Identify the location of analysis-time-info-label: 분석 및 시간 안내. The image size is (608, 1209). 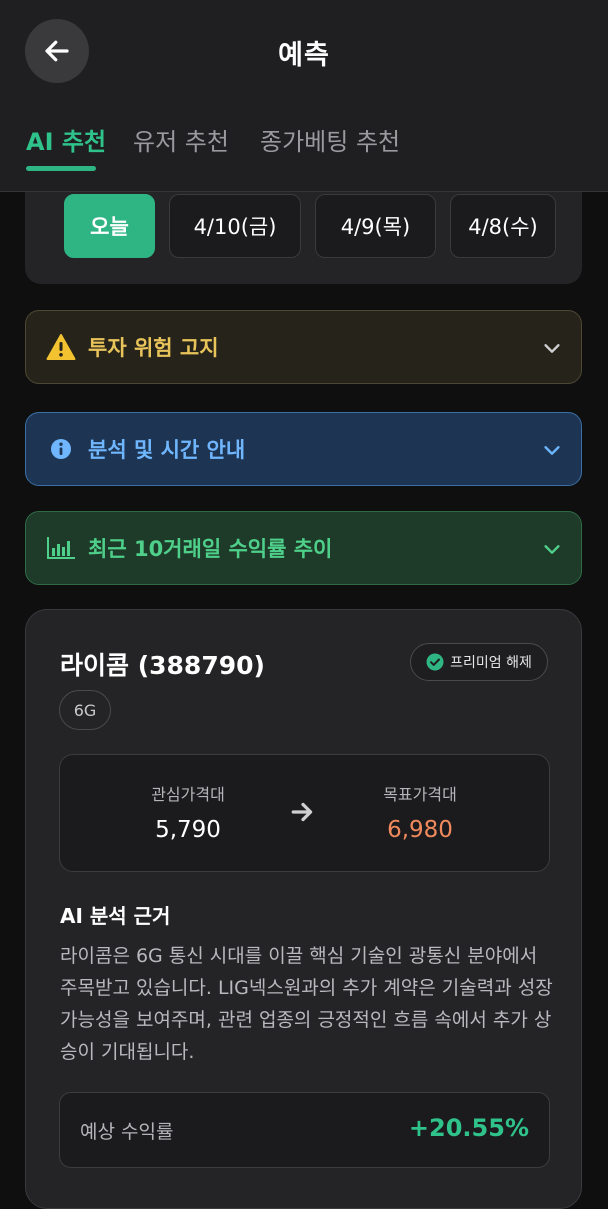
(167, 450).